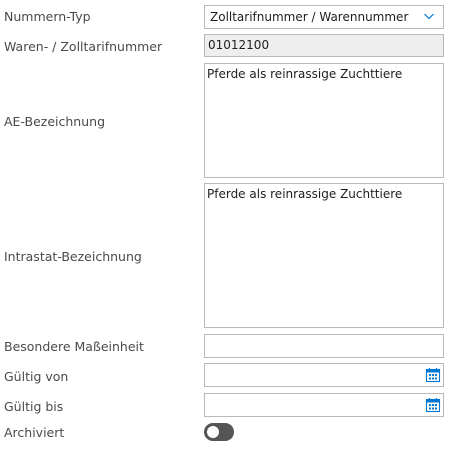 This screenshot has width=451, height=449. What do you see at coordinates (34, 432) in the screenshot?
I see `archiviert-label: Archiviert` at bounding box center [34, 432].